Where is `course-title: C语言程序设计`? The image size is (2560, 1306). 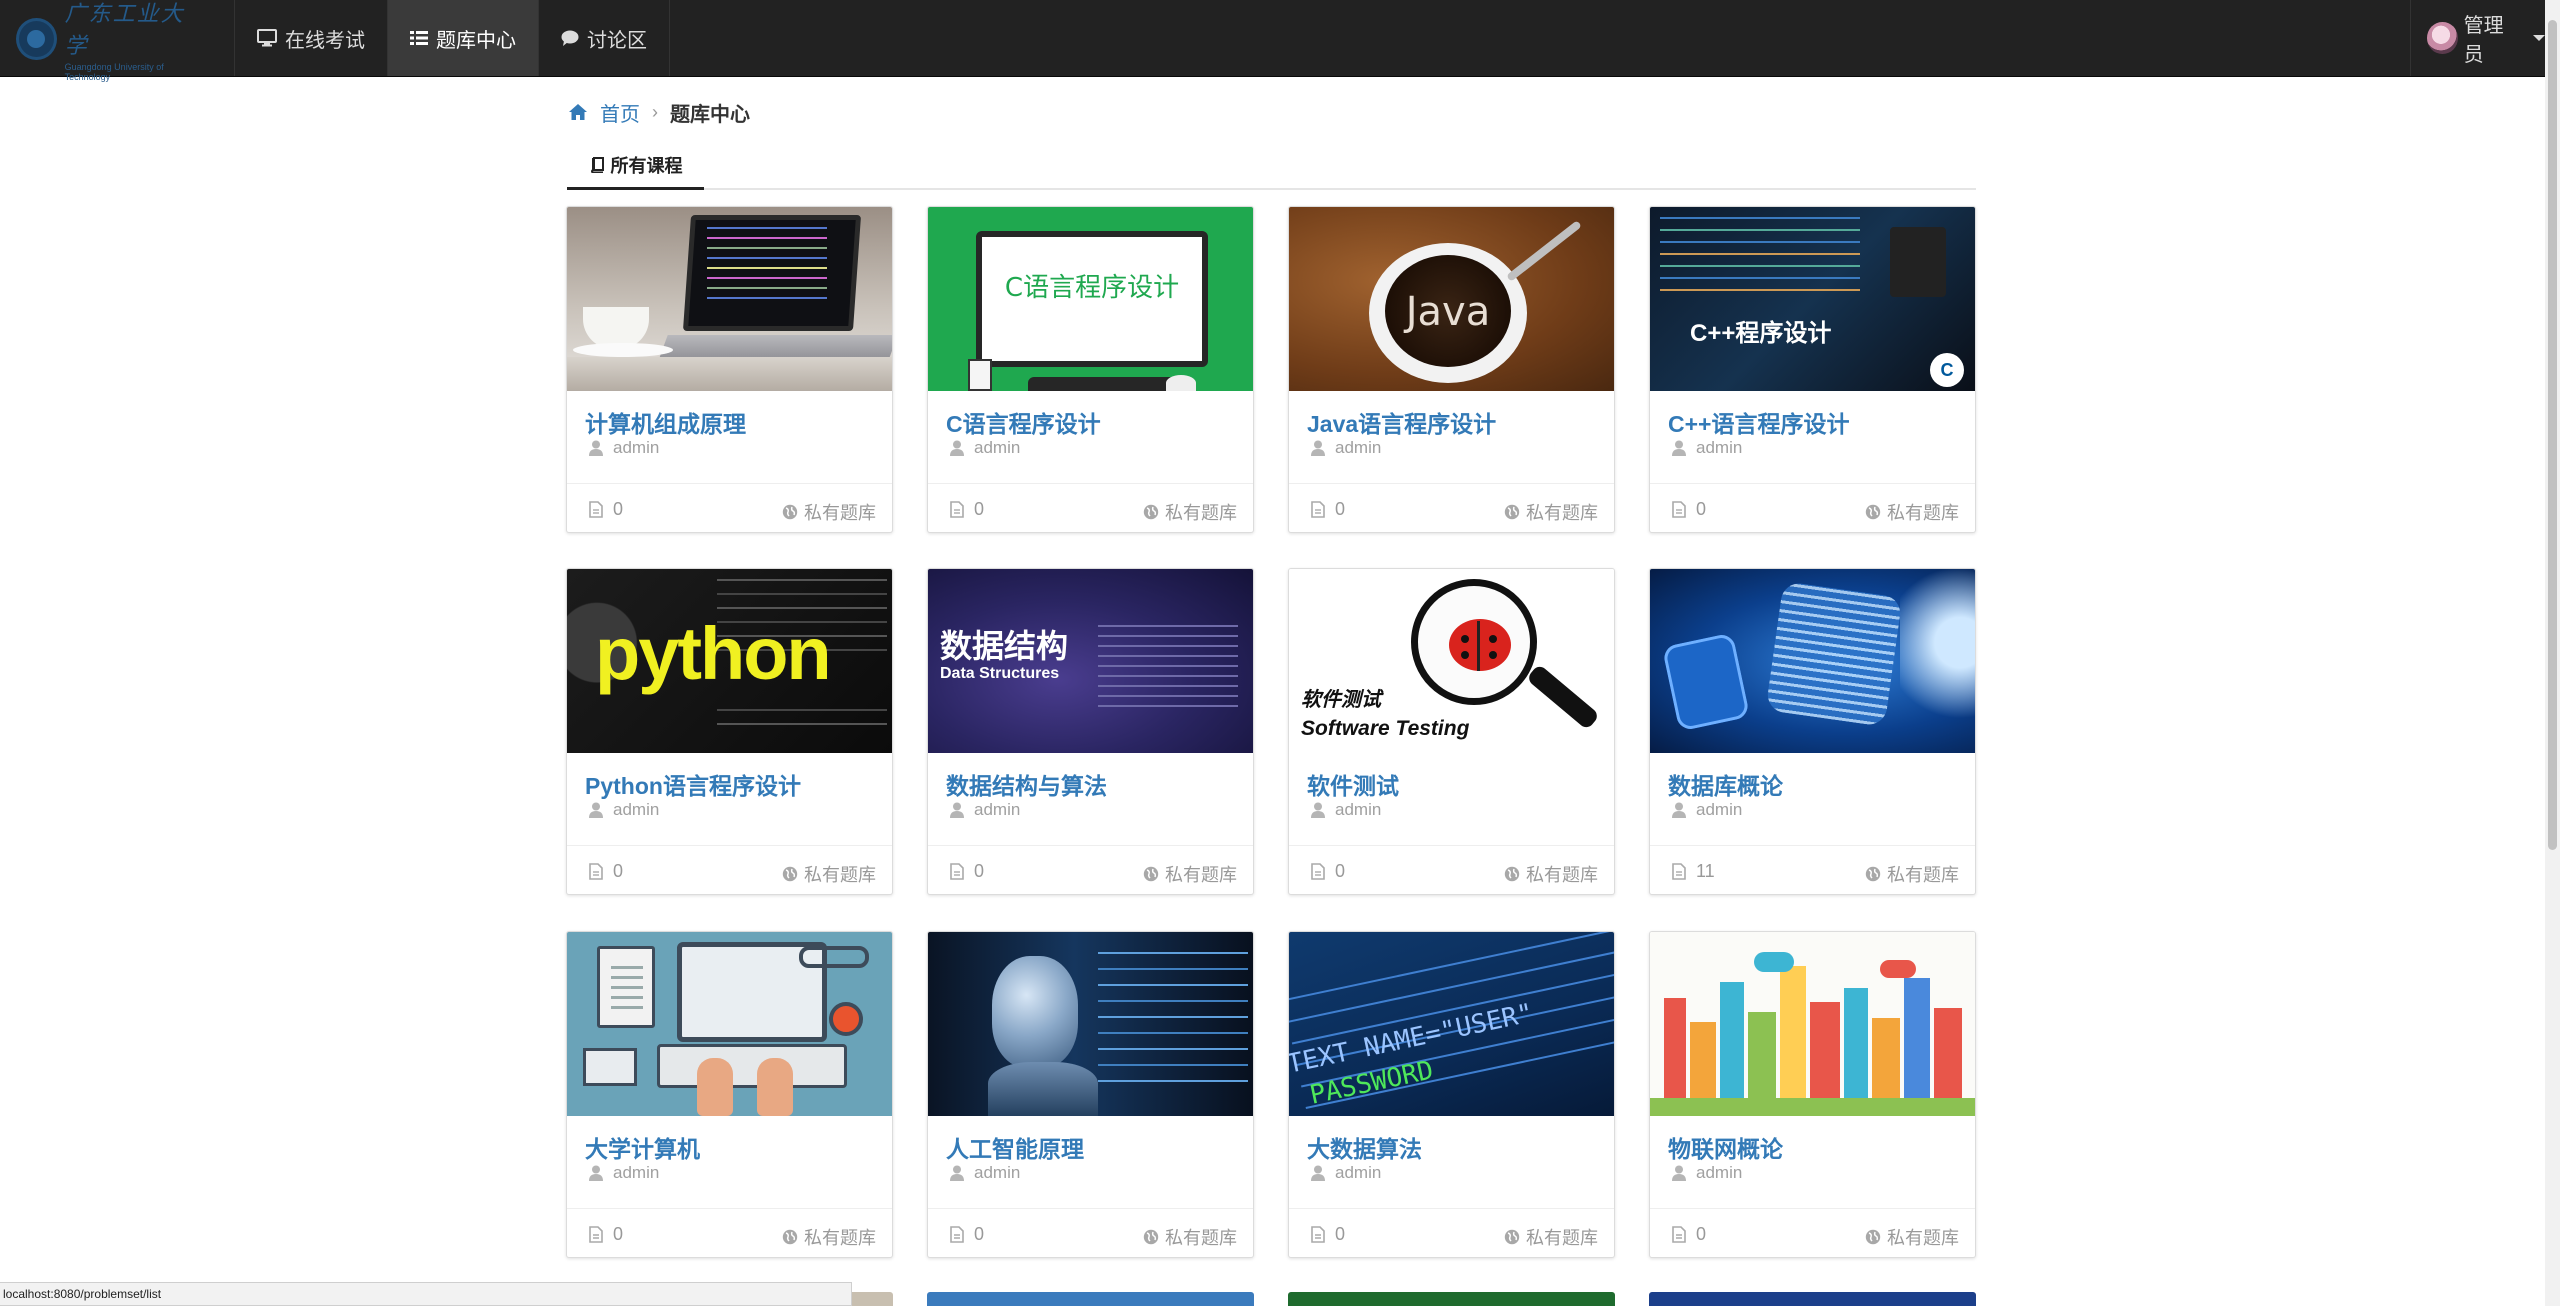 course-title: C语言程序设计 is located at coordinates (1023, 422).